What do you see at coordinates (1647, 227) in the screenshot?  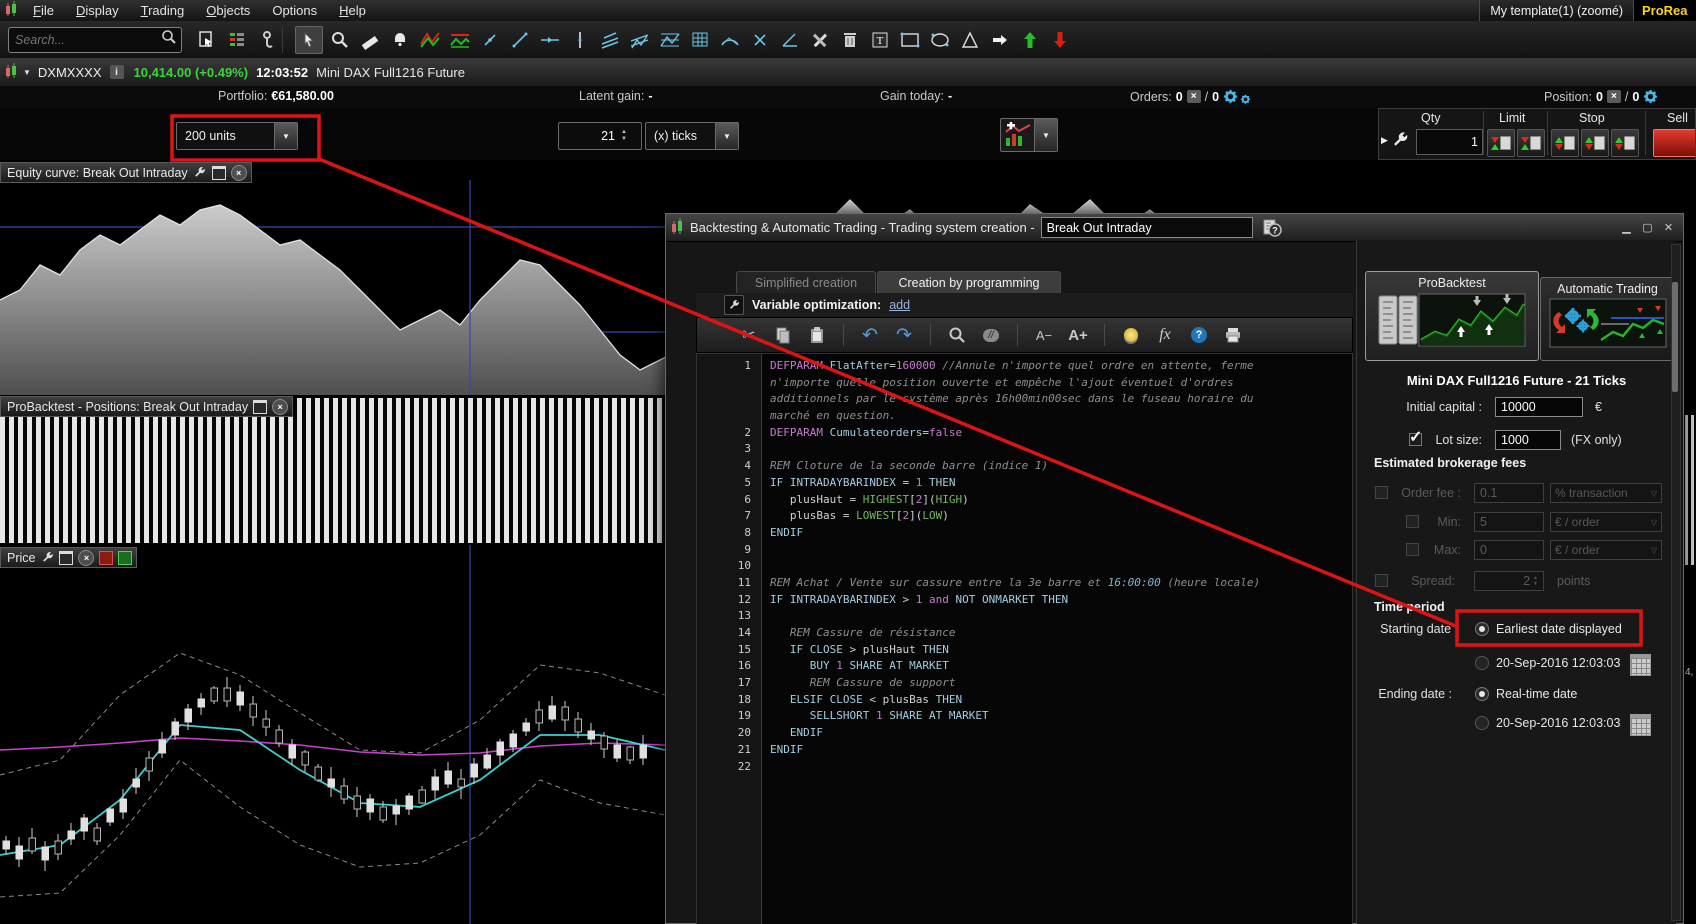 I see `maximize-icon: ▢` at bounding box center [1647, 227].